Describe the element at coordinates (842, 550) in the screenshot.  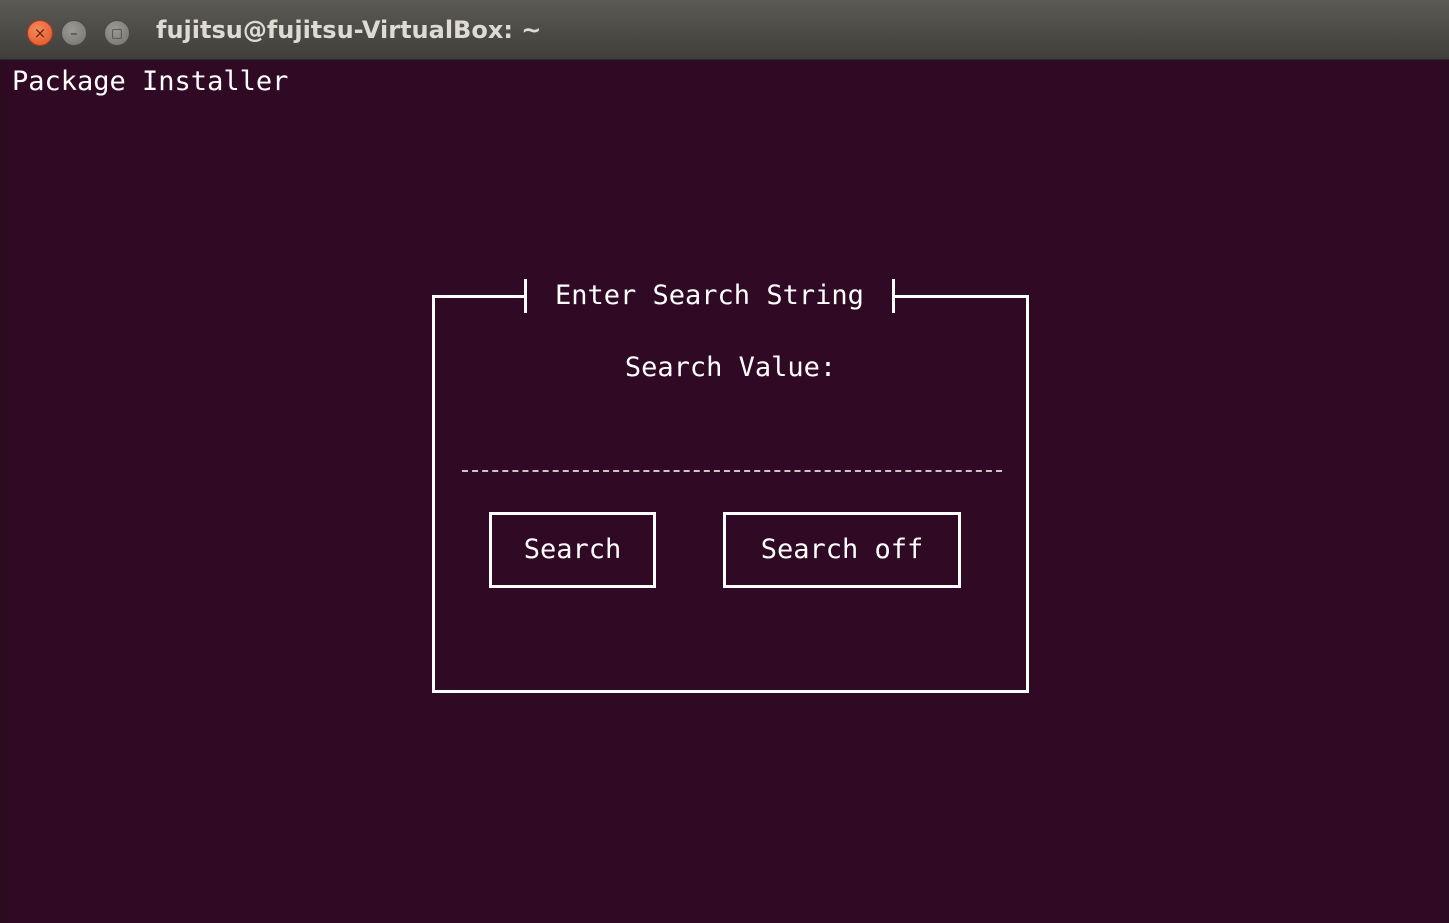
I see `search-off-button: Search off` at that location.